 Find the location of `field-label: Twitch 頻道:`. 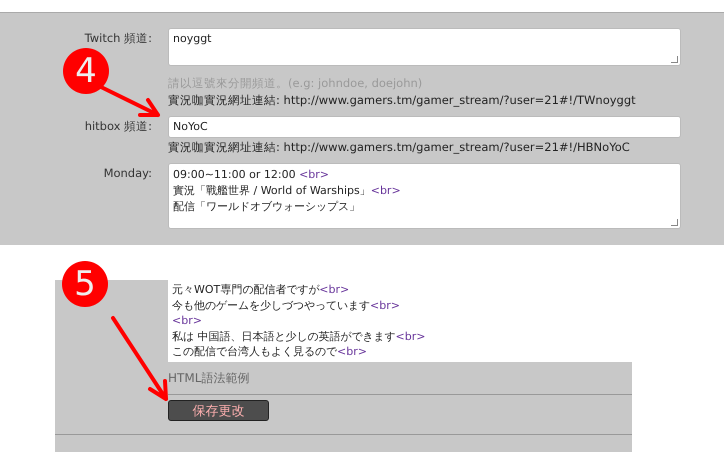

field-label: Twitch 頻道: is located at coordinates (118, 38).